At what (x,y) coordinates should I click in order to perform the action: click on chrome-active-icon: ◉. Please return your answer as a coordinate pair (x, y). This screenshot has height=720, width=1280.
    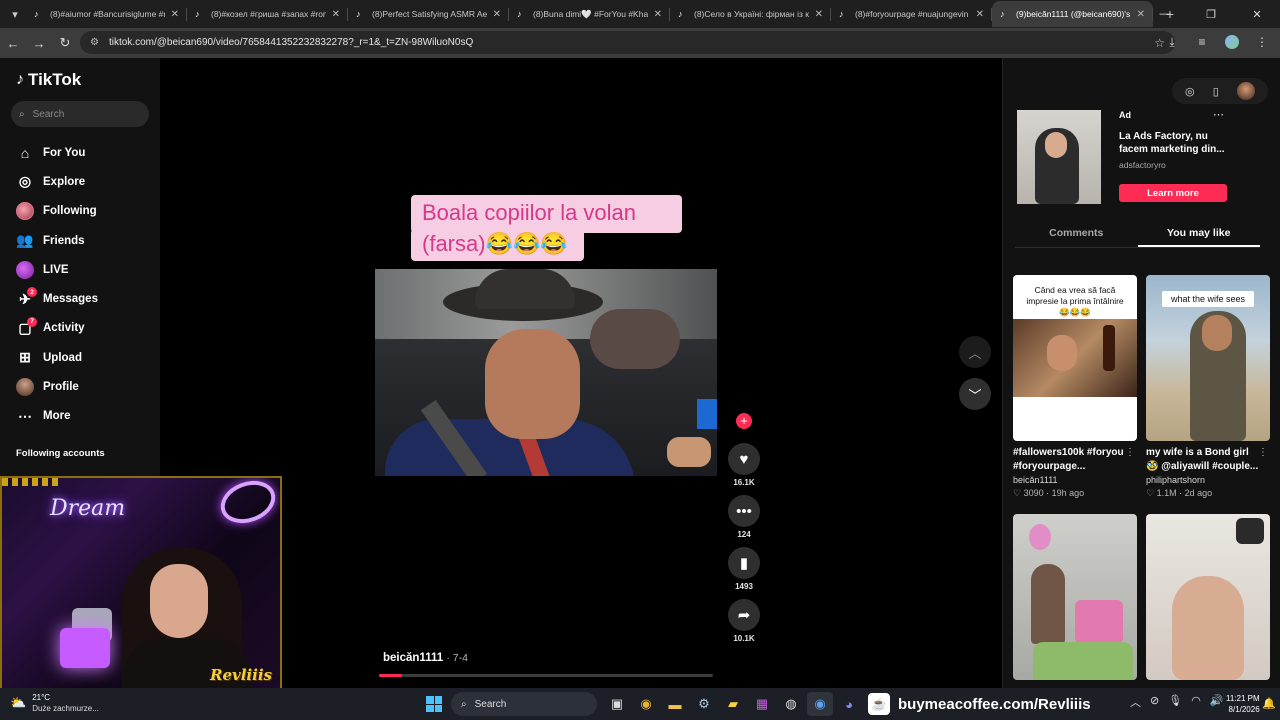
    Looking at the image, I should click on (820, 704).